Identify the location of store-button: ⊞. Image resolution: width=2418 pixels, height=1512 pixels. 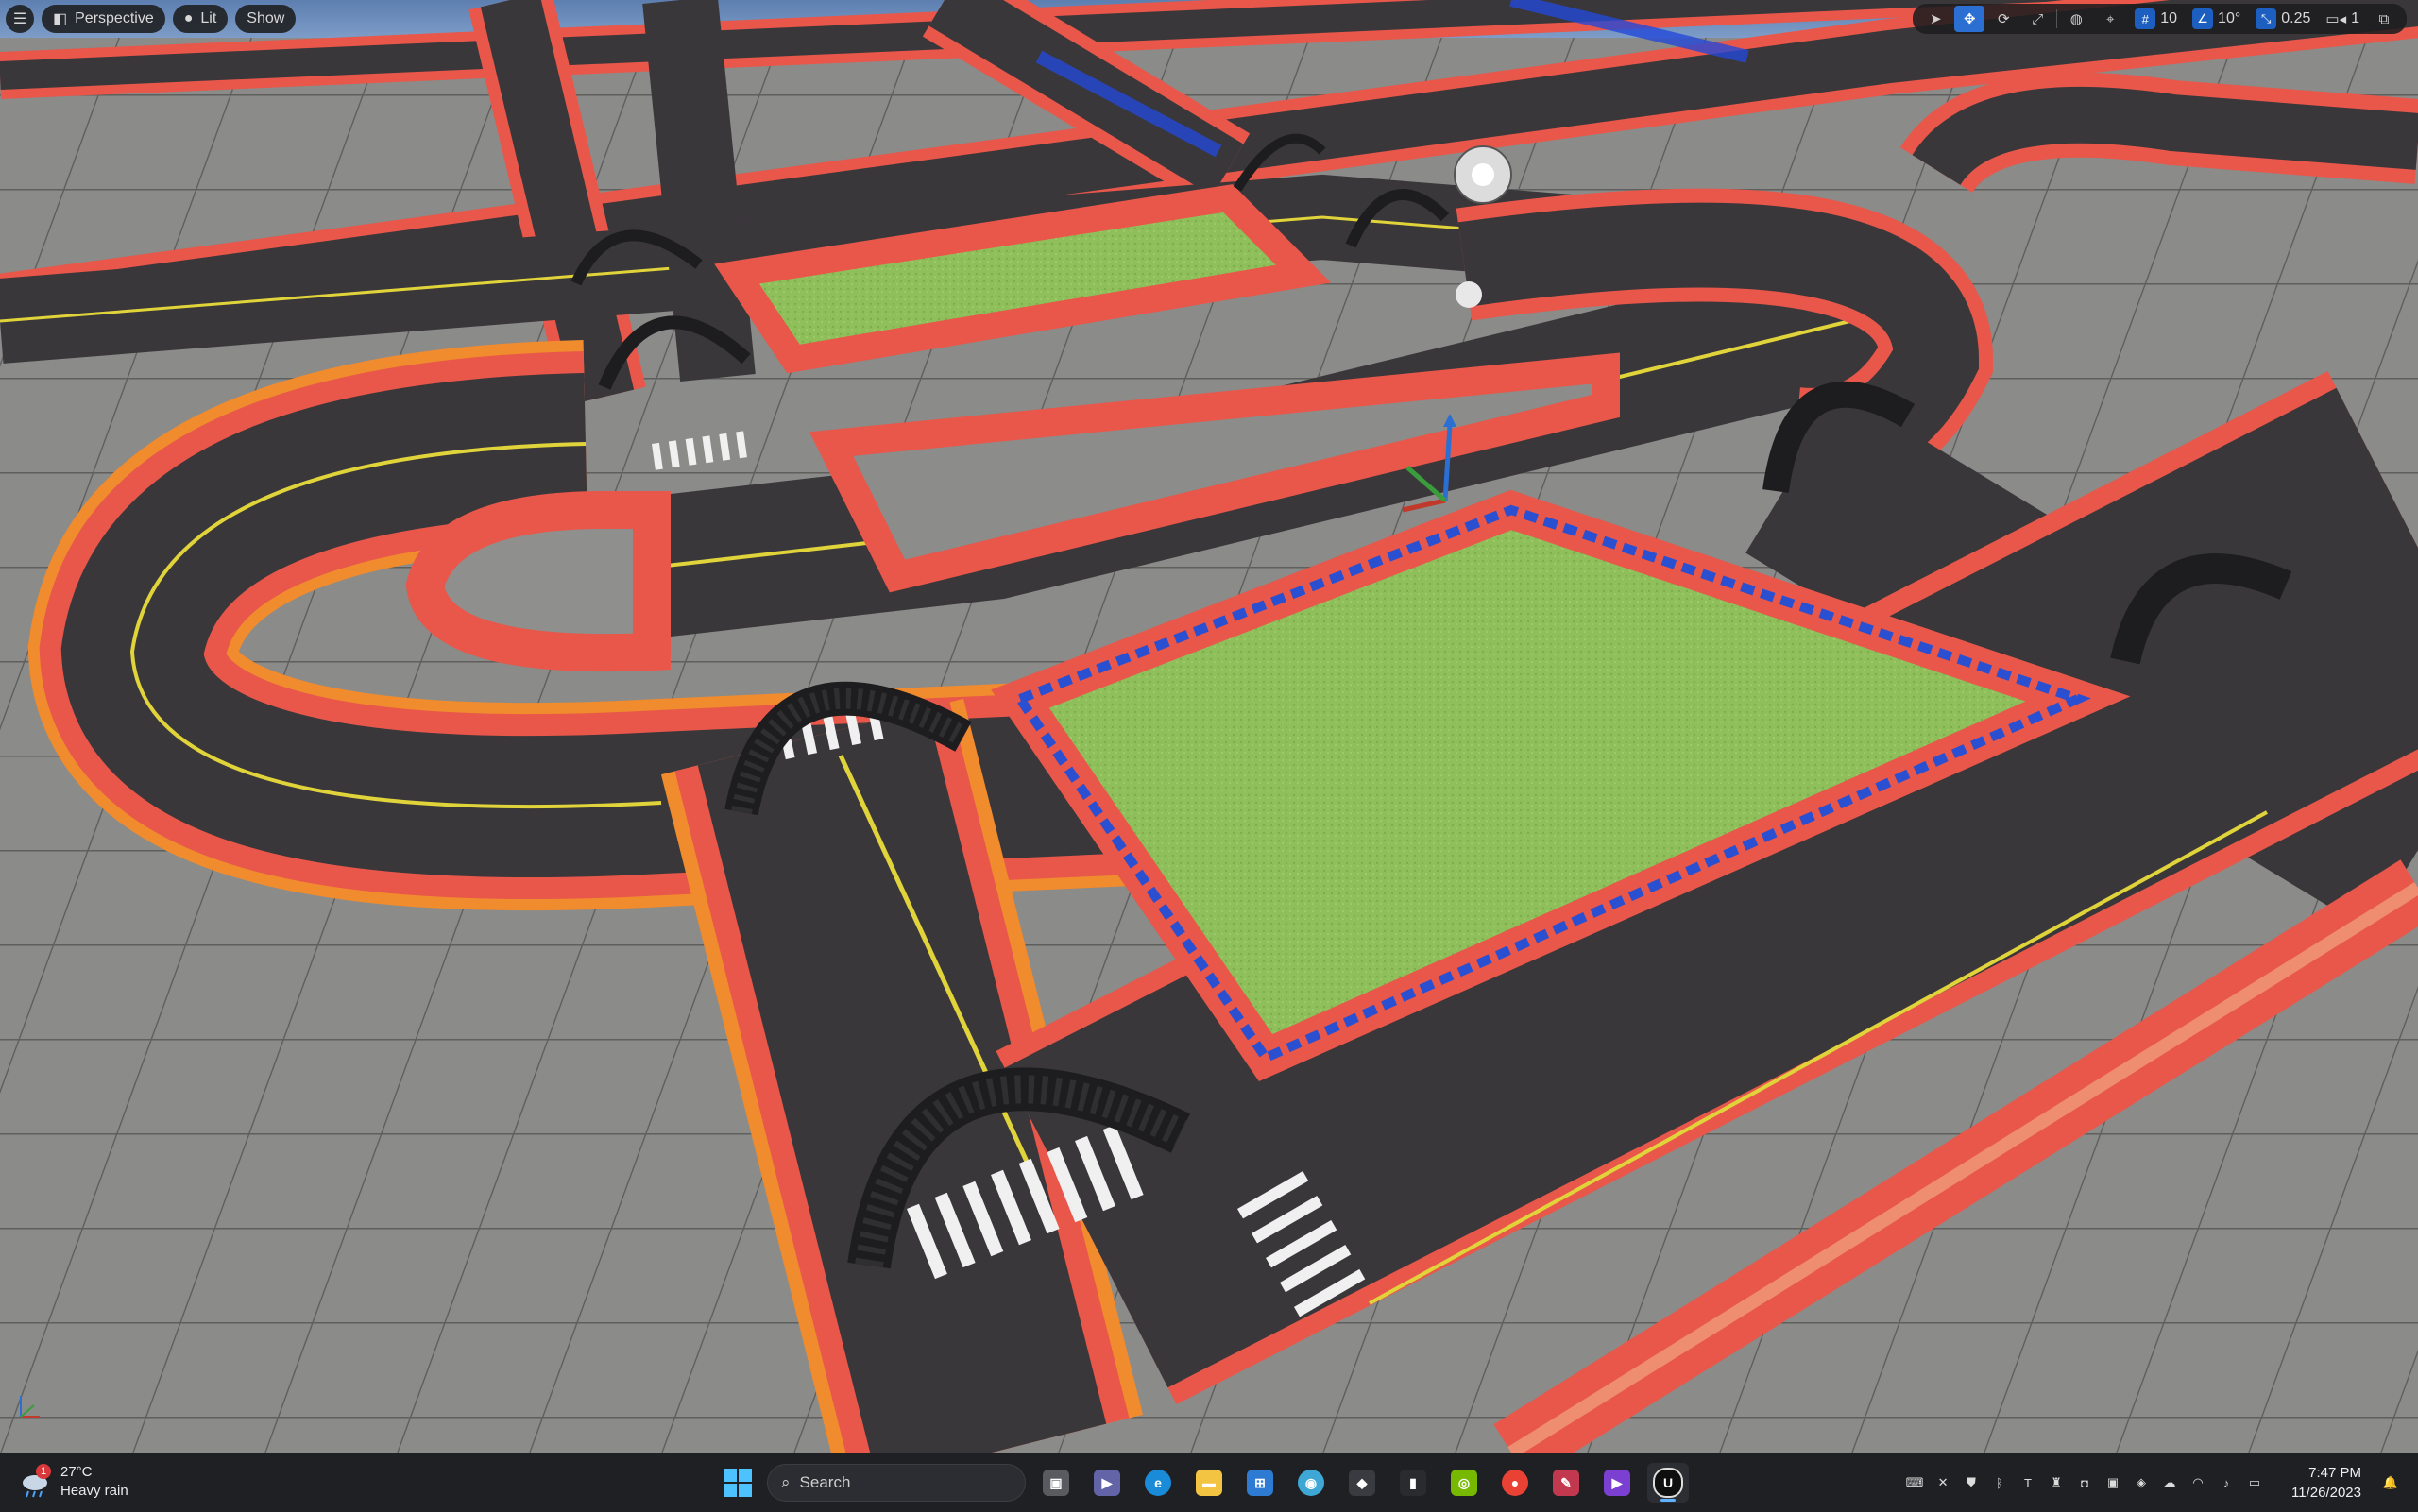
(1260, 1483).